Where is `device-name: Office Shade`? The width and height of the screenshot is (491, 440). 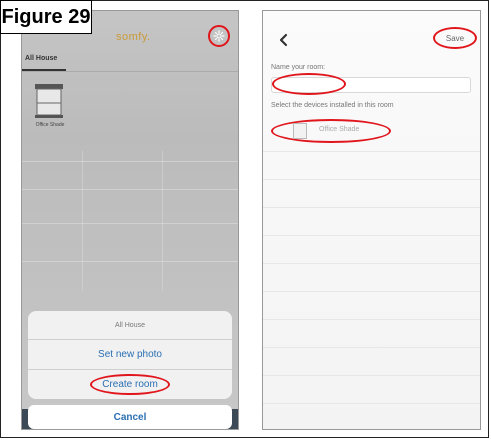 device-name: Office Shade is located at coordinates (339, 129).